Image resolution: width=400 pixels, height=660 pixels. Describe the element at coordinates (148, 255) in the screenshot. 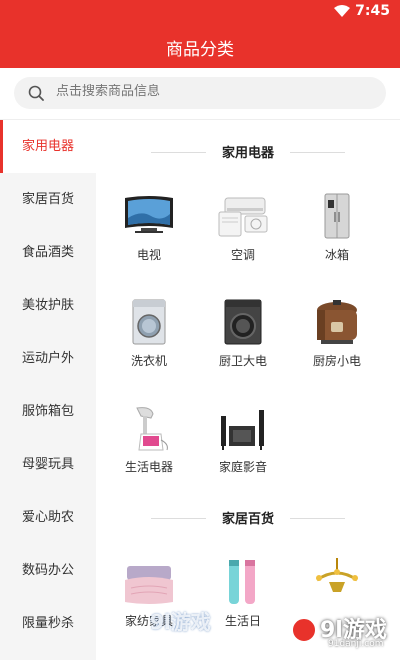

I see `category-item-label: 电视` at that location.